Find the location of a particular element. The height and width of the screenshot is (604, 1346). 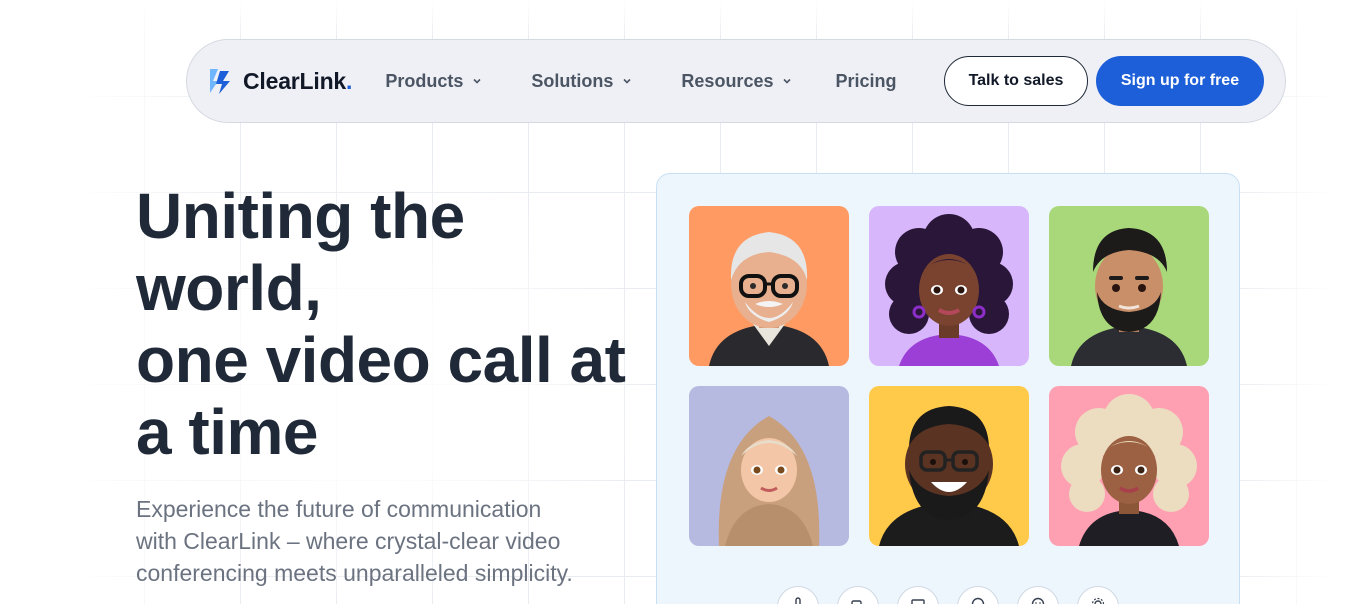

blonde-curly-woman-avatar is located at coordinates (1129, 466).